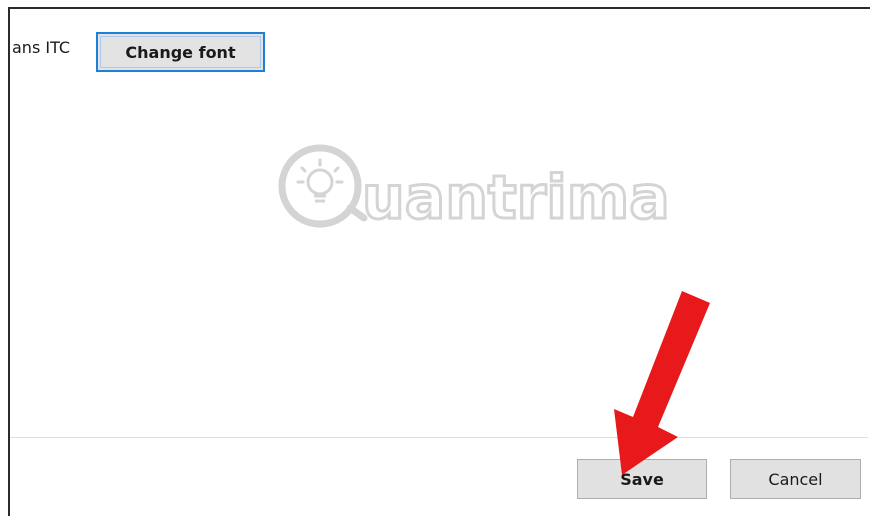 This screenshot has height=516, width=870. What do you see at coordinates (662, 383) in the screenshot?
I see `red-arrow-icon` at bounding box center [662, 383].